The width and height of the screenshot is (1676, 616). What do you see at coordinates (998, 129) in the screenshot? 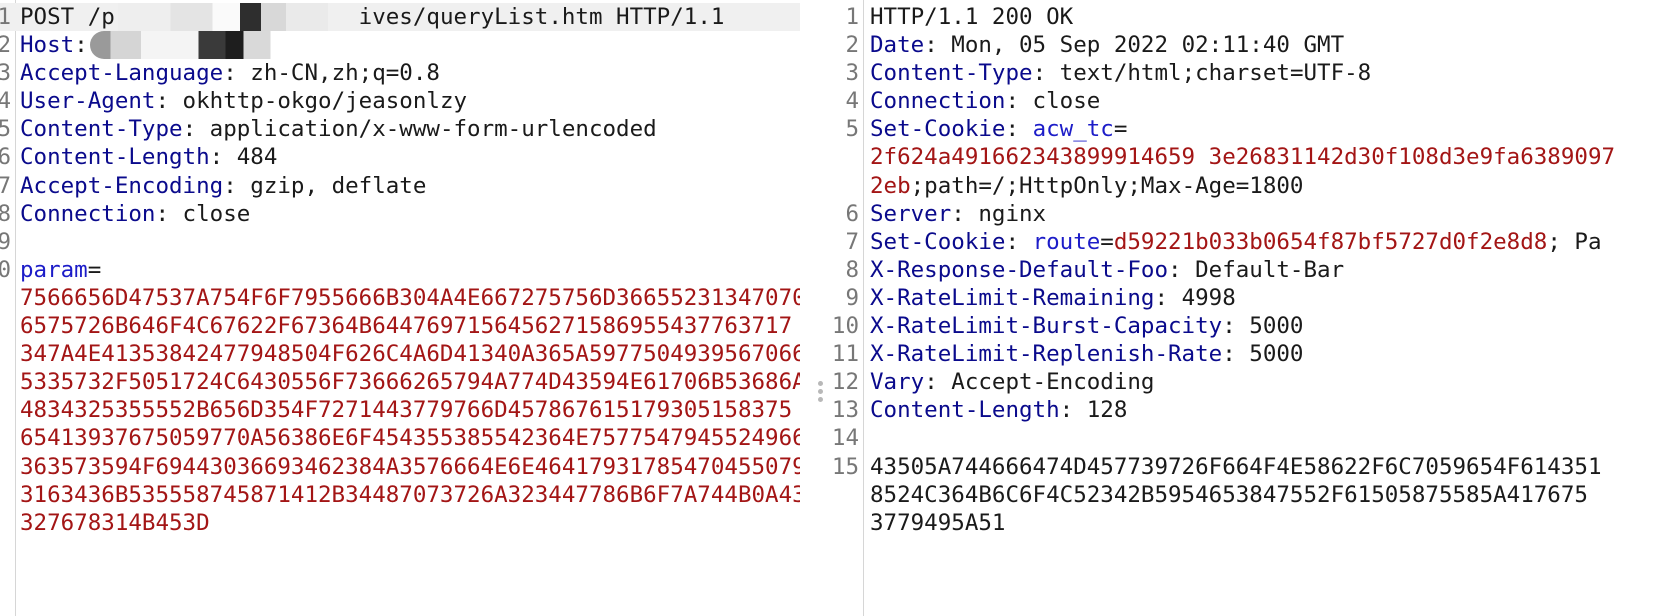
I see `line-text: Set-Cookie: acw_tc=` at bounding box center [998, 129].